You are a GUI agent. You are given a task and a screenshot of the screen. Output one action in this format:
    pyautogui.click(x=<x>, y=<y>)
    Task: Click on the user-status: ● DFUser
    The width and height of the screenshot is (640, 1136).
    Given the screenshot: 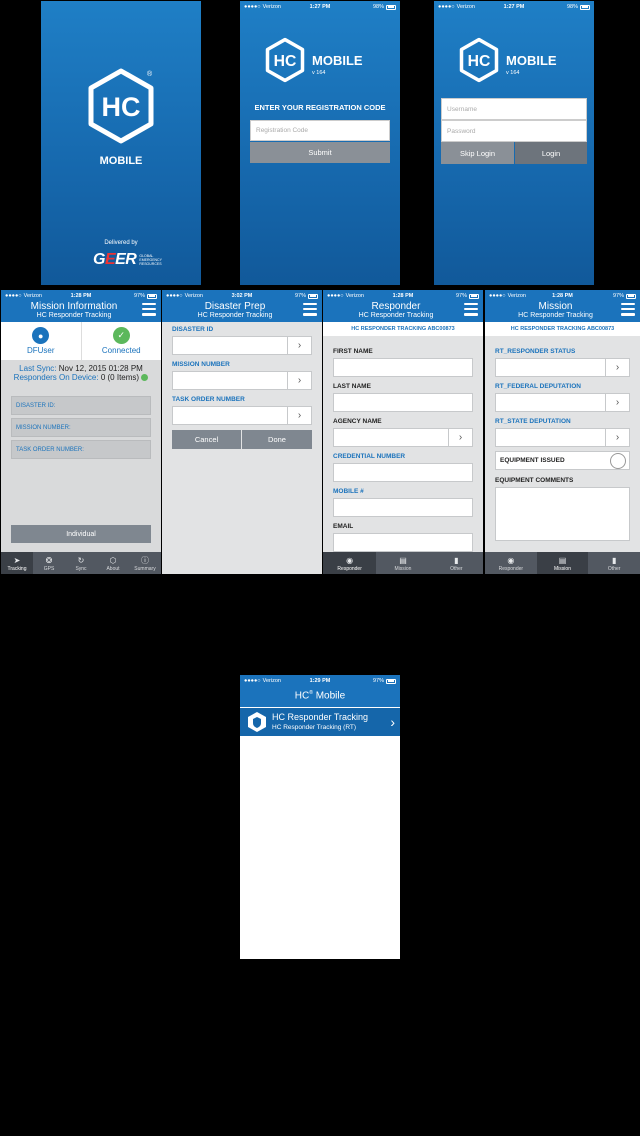 What is the action you would take?
    pyautogui.click(x=41, y=341)
    